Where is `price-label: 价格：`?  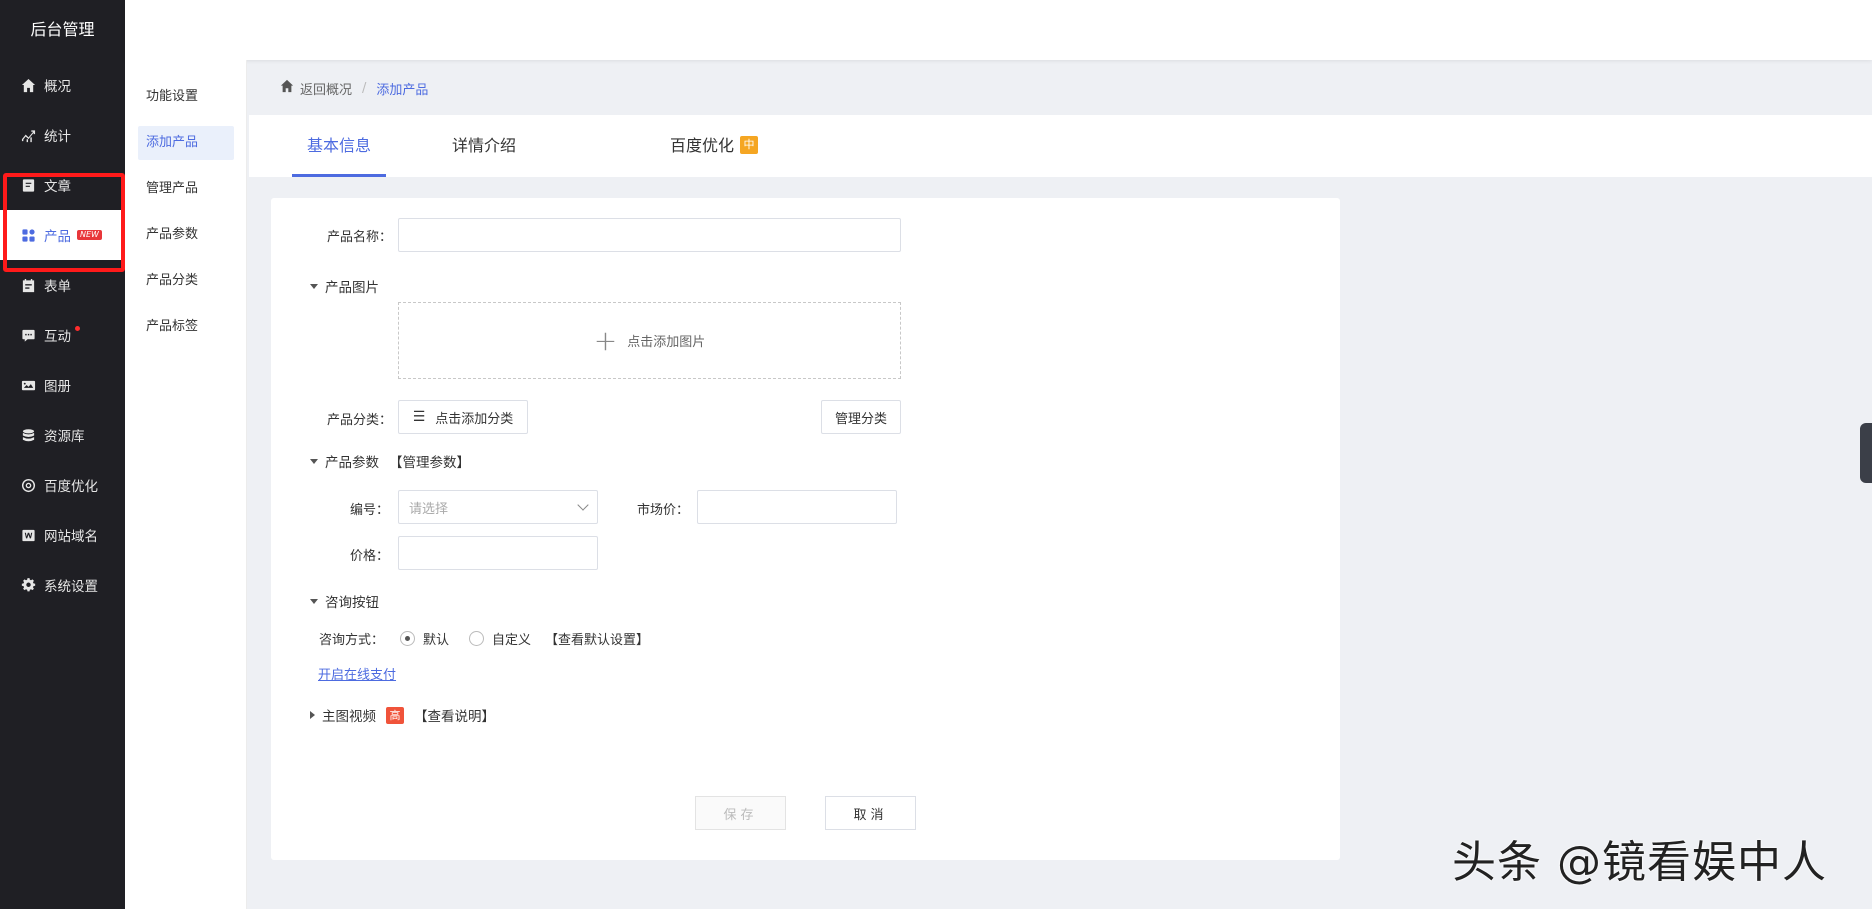
price-label: 价格： is located at coordinates (370, 556).